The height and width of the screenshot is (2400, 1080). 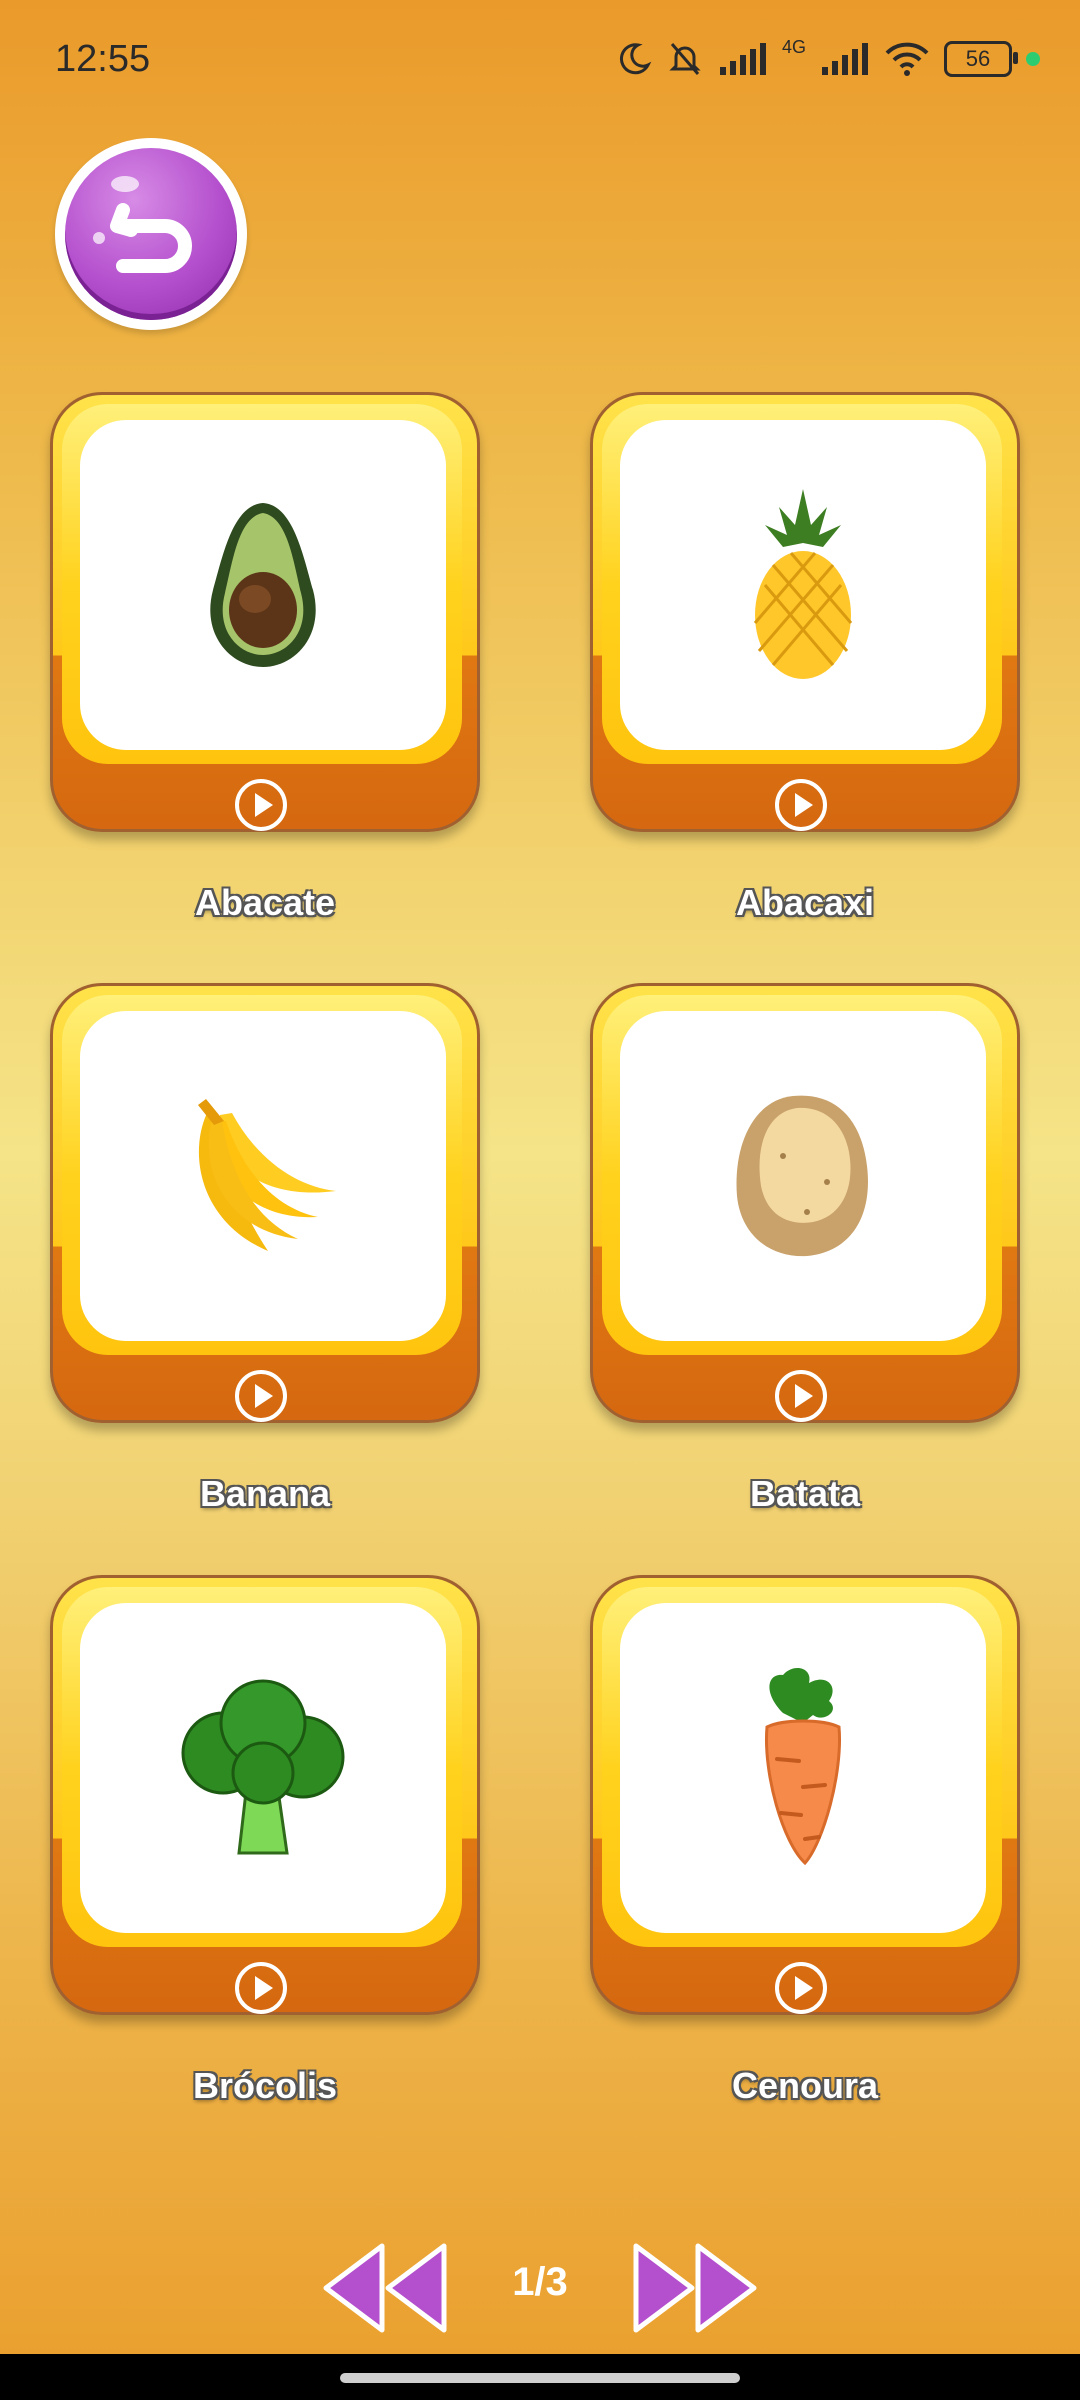 What do you see at coordinates (103, 59) in the screenshot?
I see `status-time: 12:55` at bounding box center [103, 59].